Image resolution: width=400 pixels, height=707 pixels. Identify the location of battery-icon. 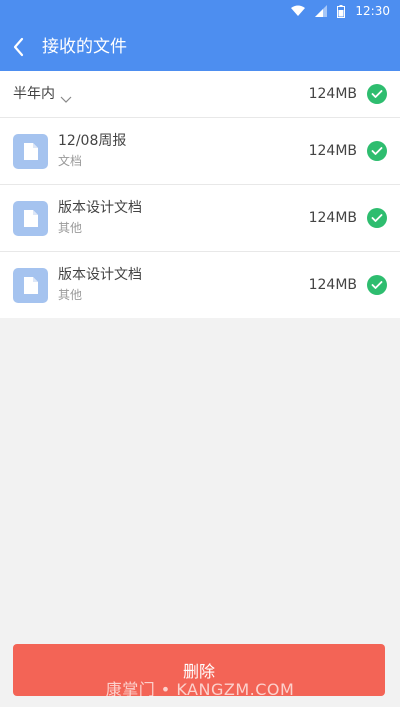
(341, 11).